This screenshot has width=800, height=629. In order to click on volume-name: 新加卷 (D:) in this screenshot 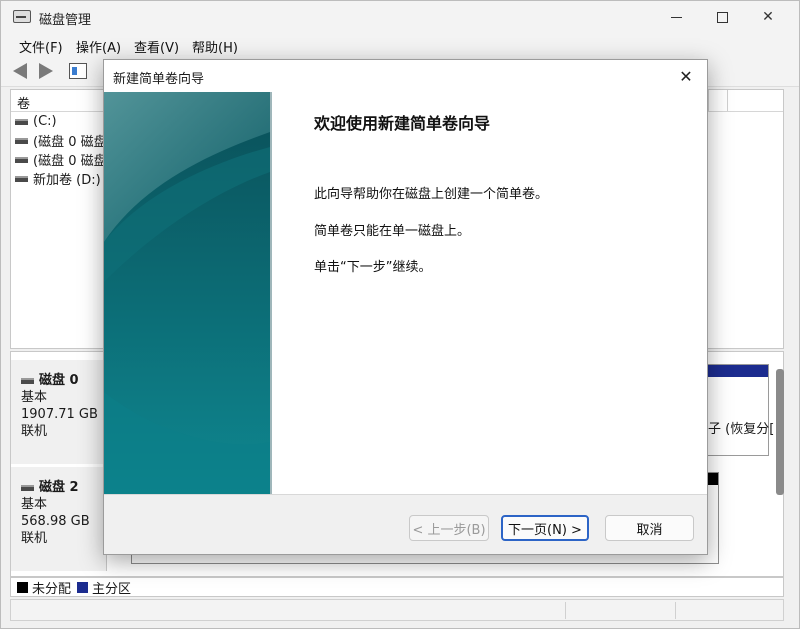, I will do `click(67, 180)`.